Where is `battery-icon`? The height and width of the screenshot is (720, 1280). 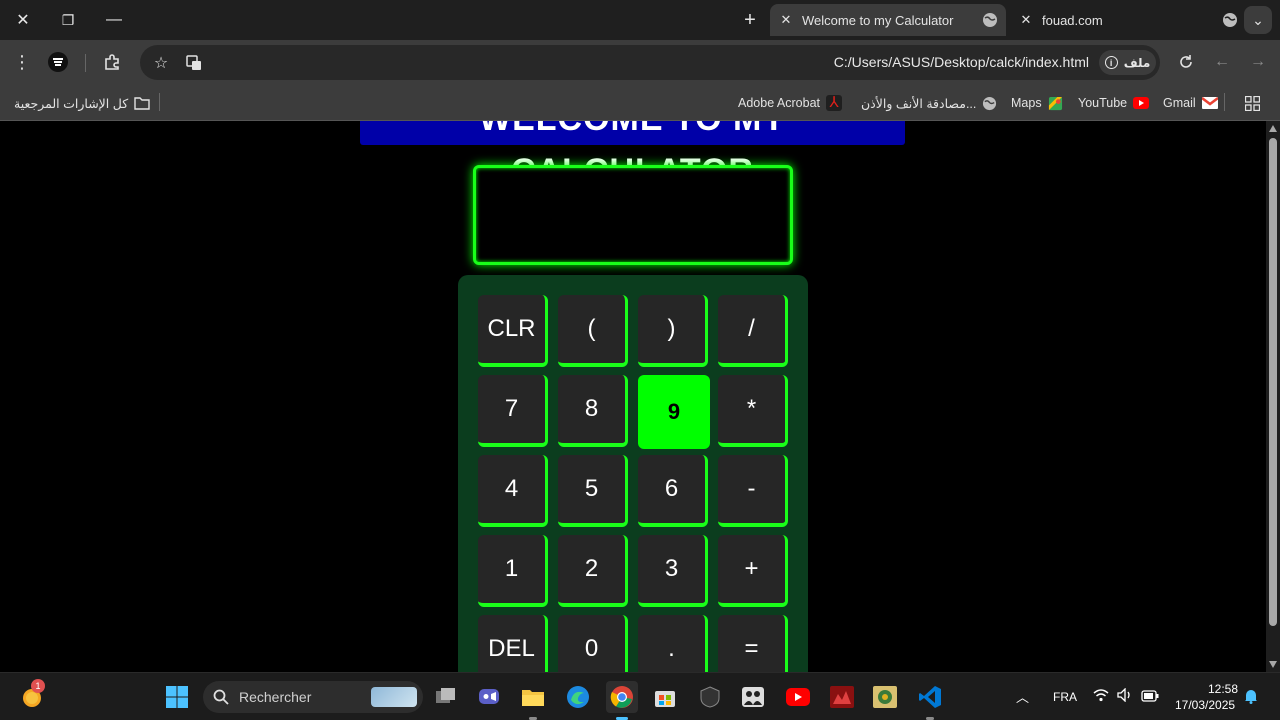 battery-icon is located at coordinates (1150, 698).